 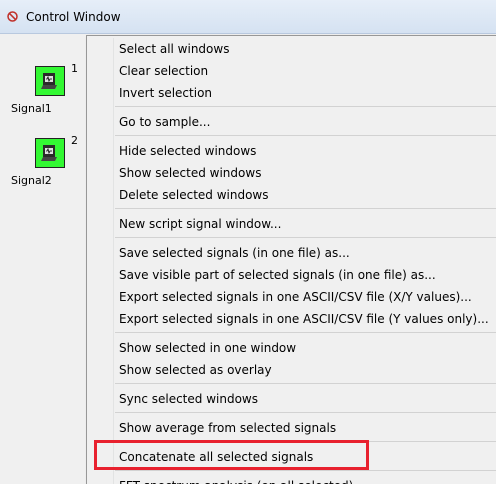 What do you see at coordinates (74, 68) in the screenshot?
I see `signal-number: 1` at bounding box center [74, 68].